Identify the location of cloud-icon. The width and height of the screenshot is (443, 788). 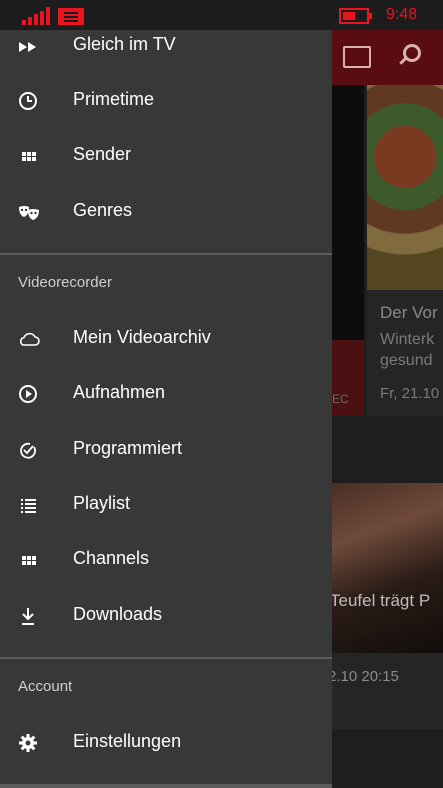
(30, 339).